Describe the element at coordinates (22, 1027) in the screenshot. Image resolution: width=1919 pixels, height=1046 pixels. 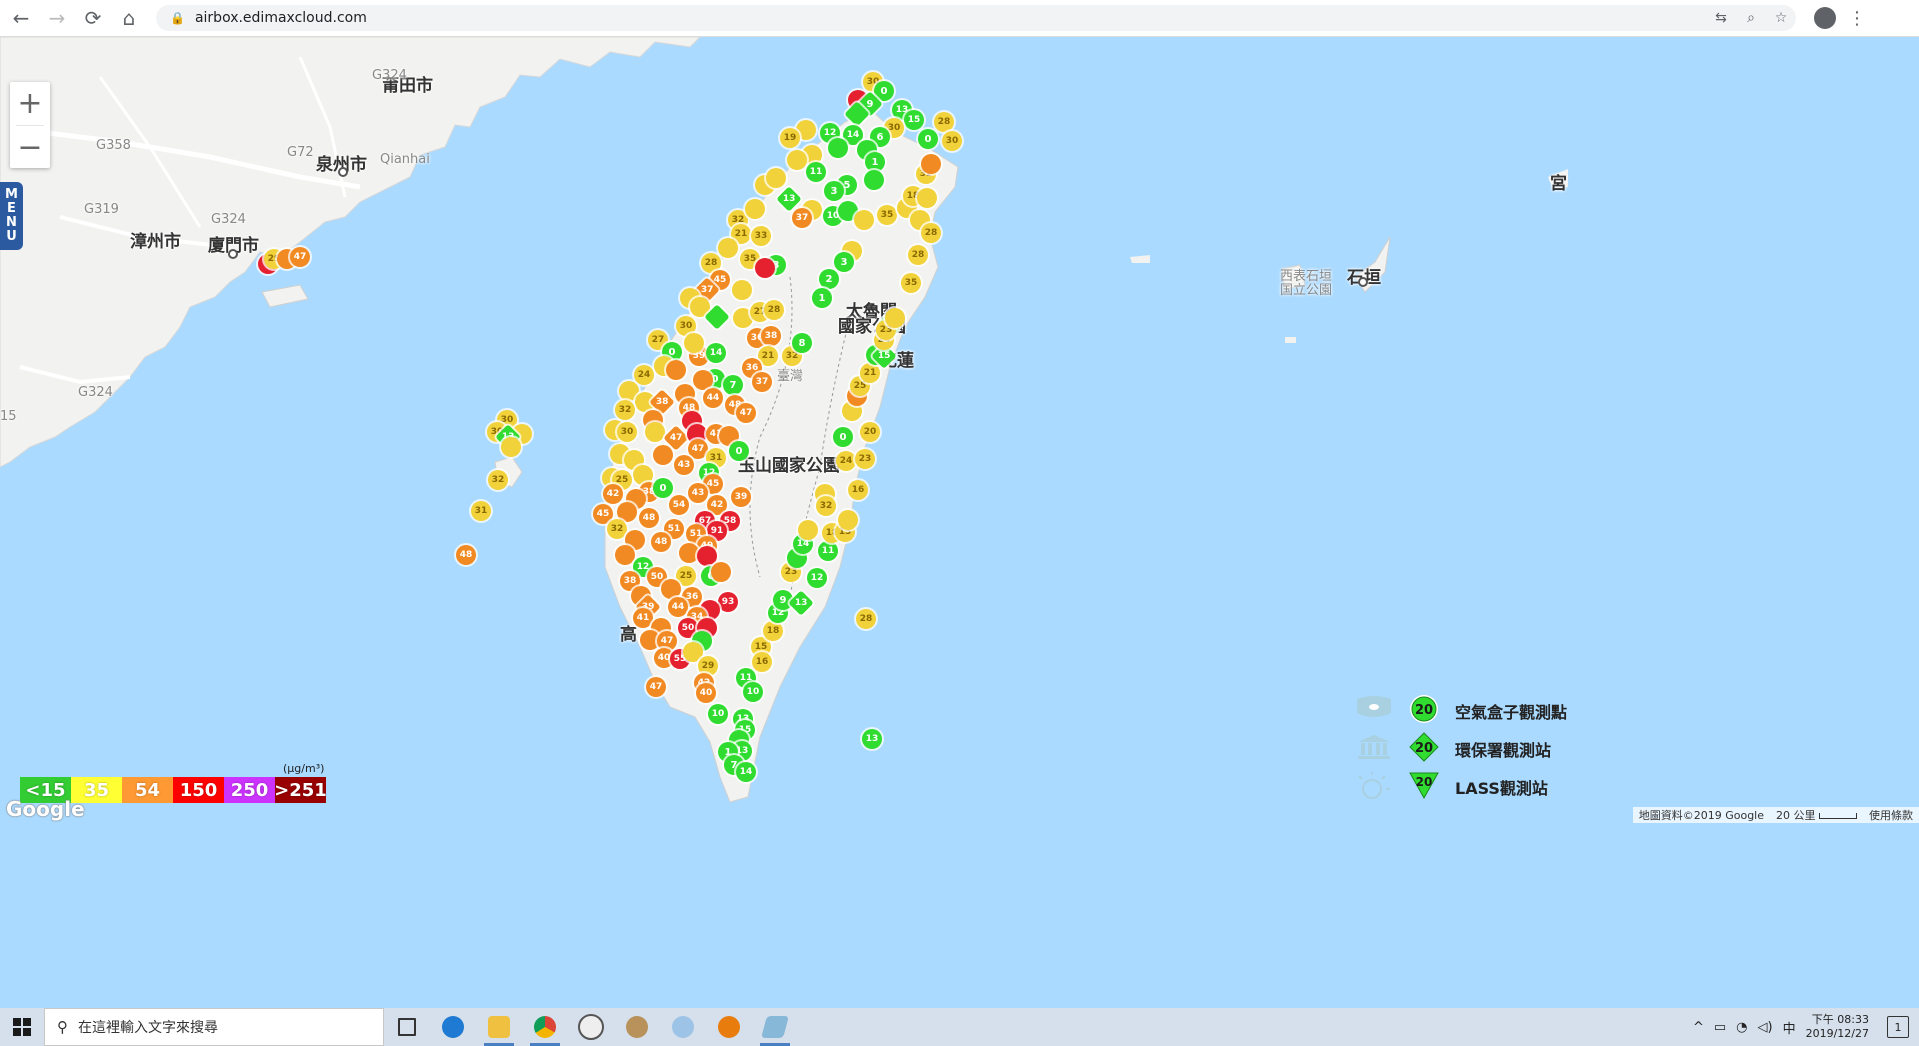
I see `windows-start-icon` at that location.